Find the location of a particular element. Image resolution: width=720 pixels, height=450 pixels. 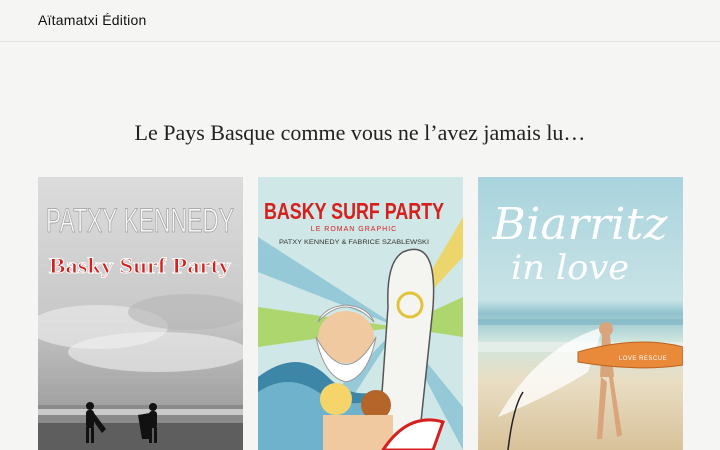

cover3-title-line1: Biarritz is located at coordinates (579, 224).